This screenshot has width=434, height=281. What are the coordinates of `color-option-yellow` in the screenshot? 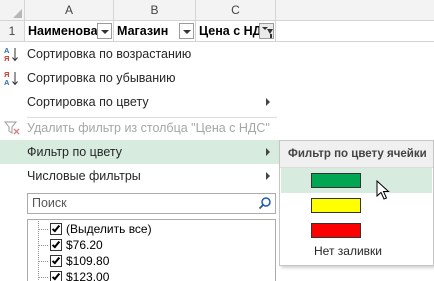 It's located at (356, 205).